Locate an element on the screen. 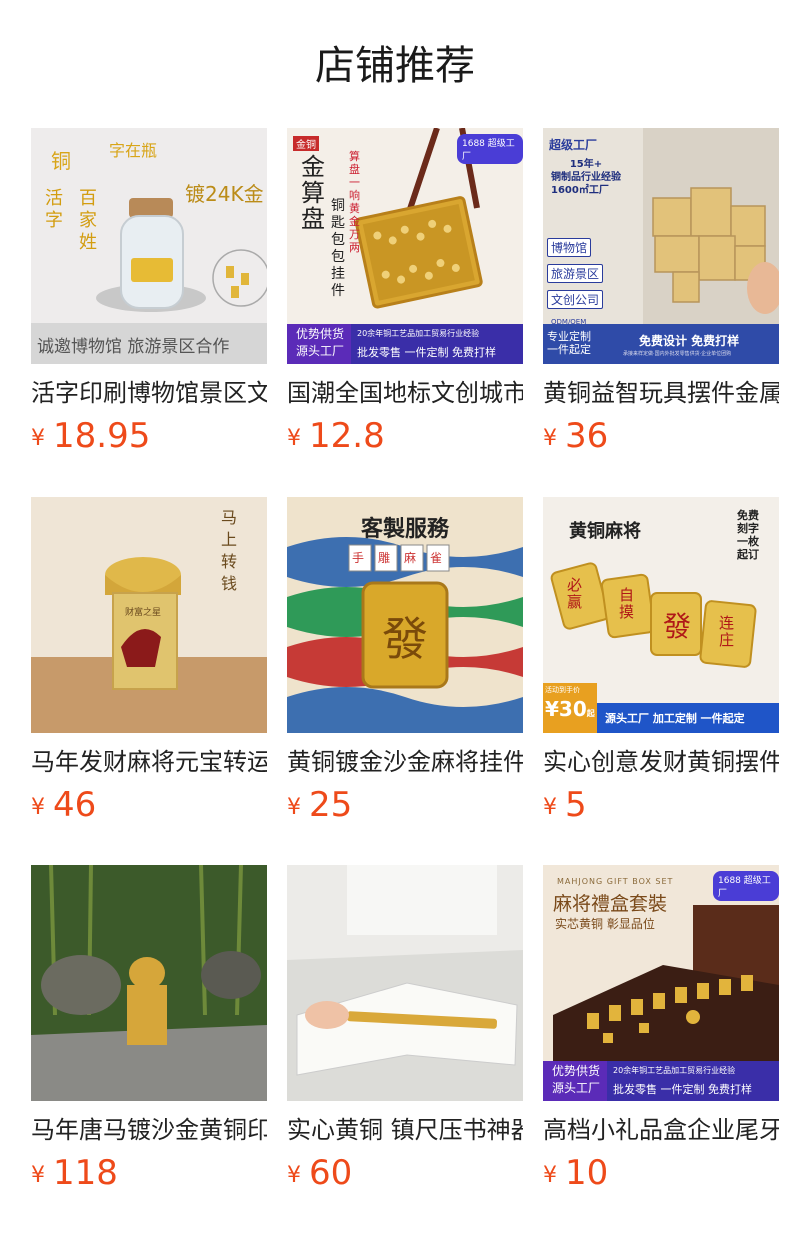 The width and height of the screenshot is (790, 1234). image-text: 客製服務 is located at coordinates (404, 529).